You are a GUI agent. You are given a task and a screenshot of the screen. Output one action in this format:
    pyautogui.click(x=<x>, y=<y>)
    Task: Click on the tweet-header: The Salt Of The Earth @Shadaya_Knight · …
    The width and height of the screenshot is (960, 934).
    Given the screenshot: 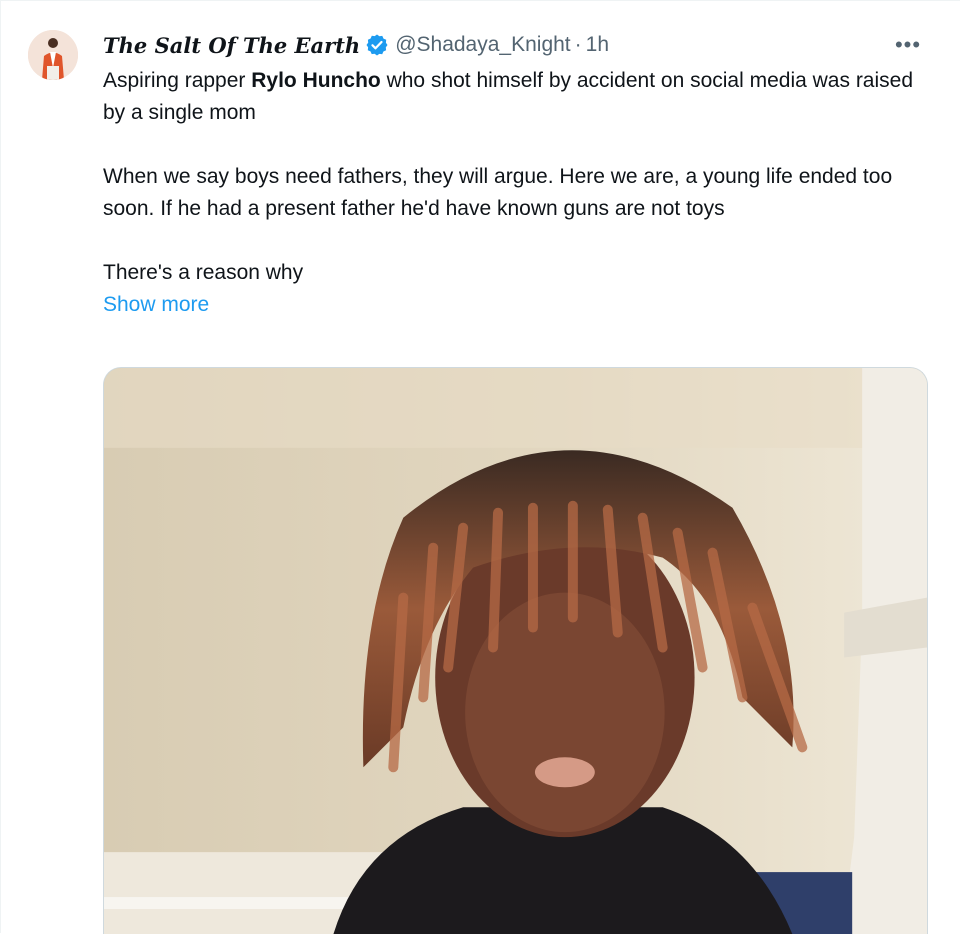 What is the action you would take?
    pyautogui.click(x=516, y=45)
    